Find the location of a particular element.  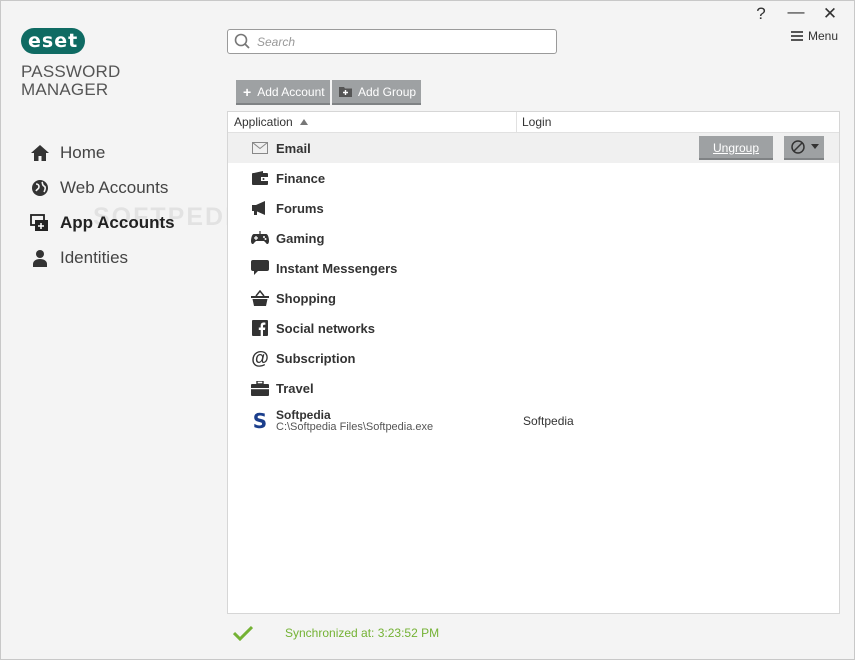

add-account-button: + Add Account is located at coordinates (283, 92).